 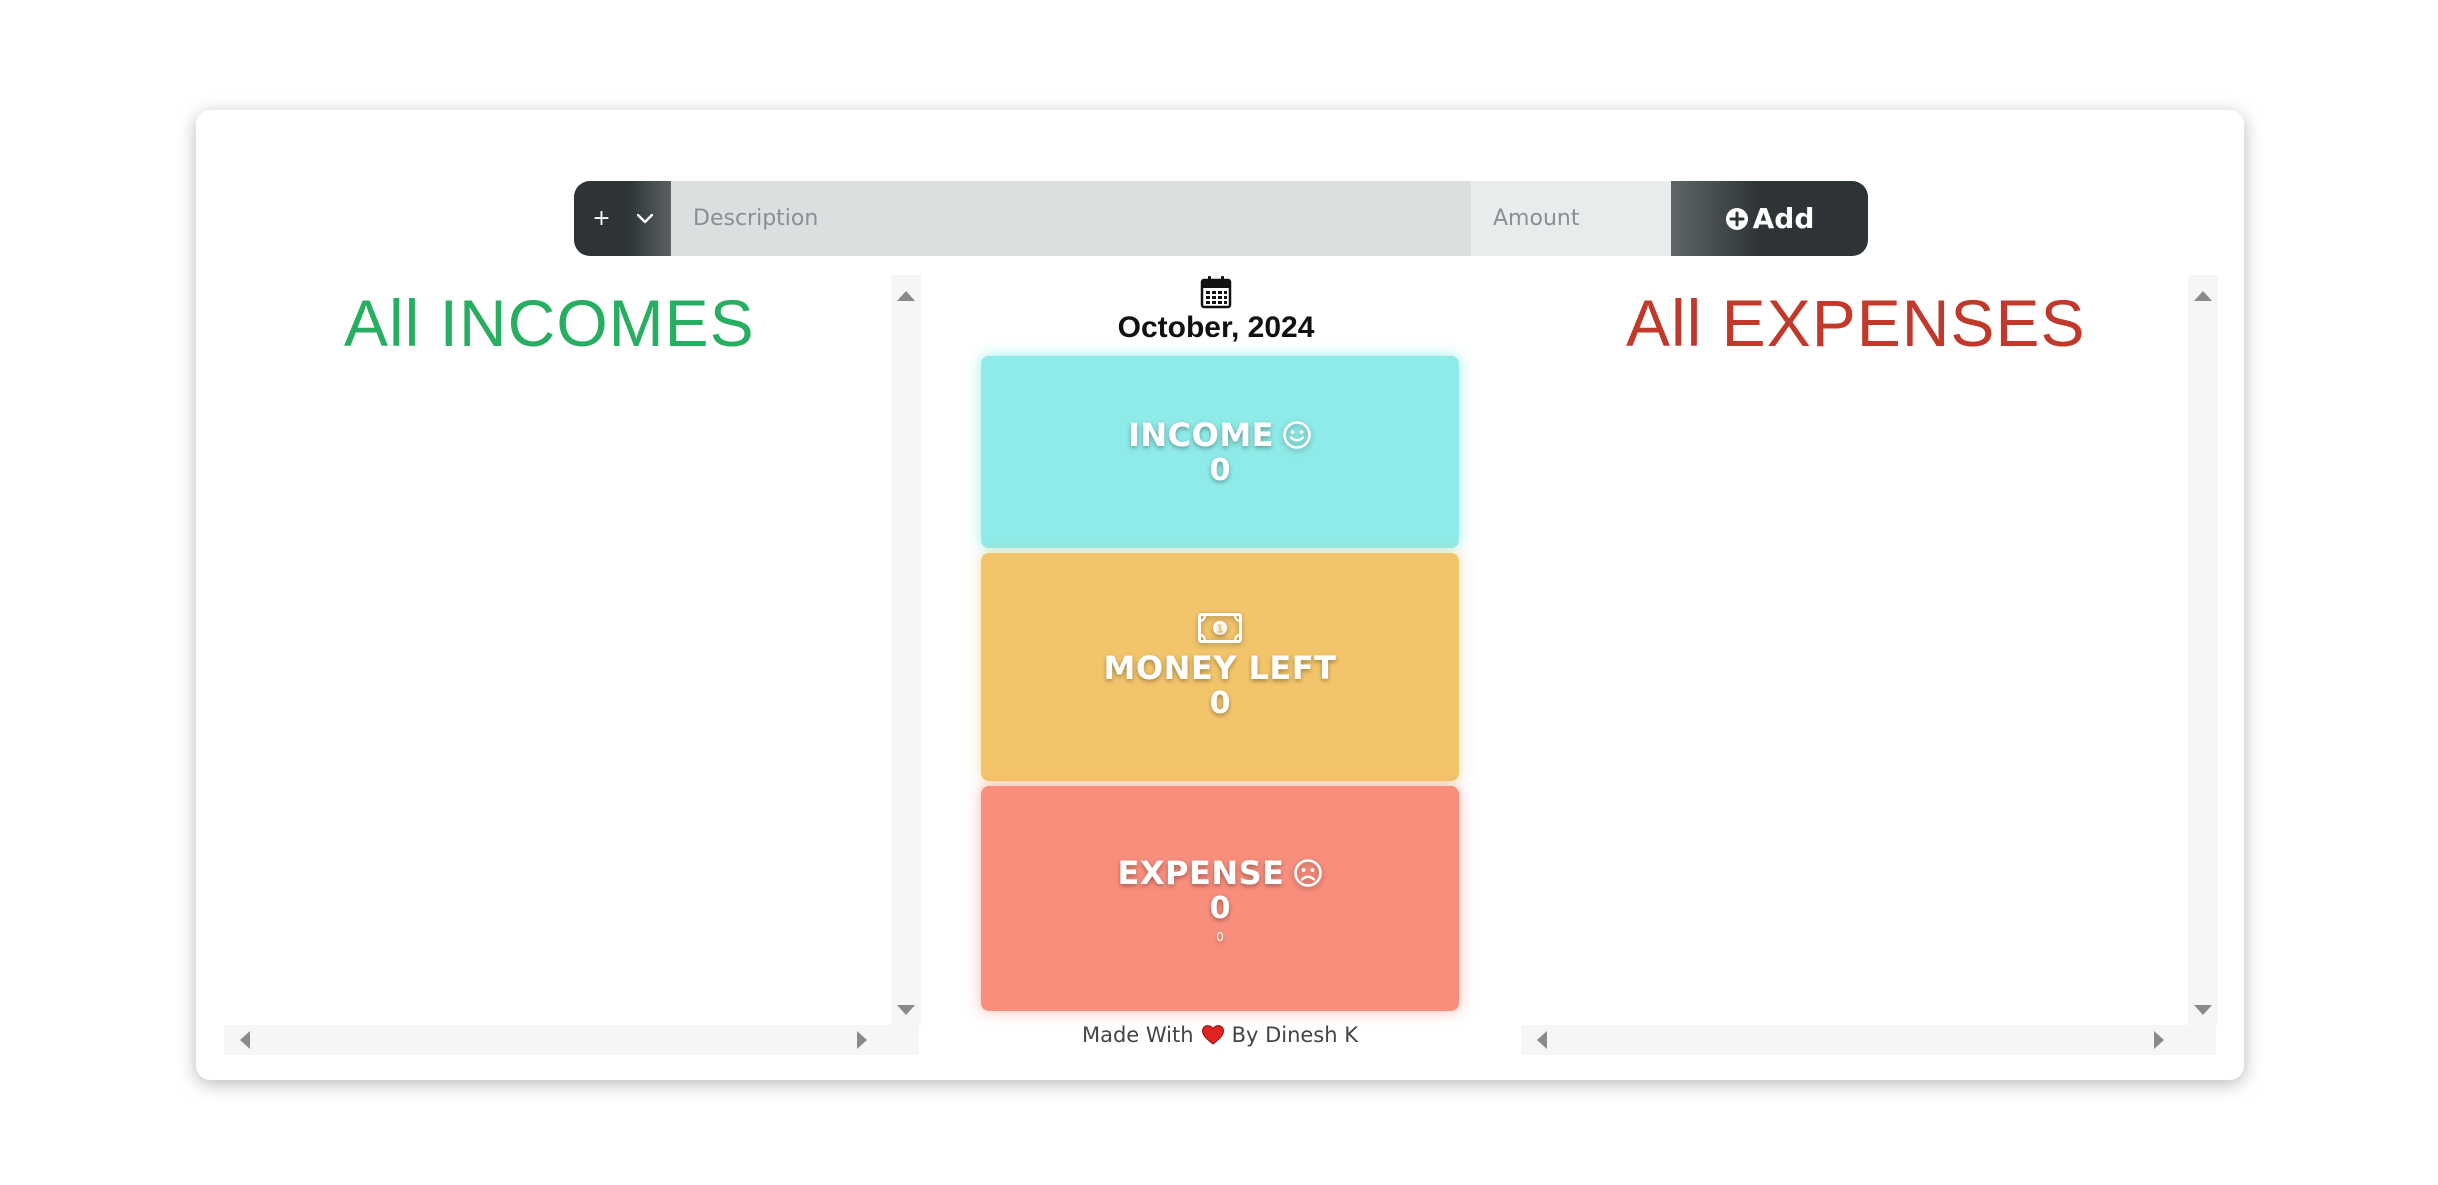 I want to click on description-input, so click(x=1071, y=218).